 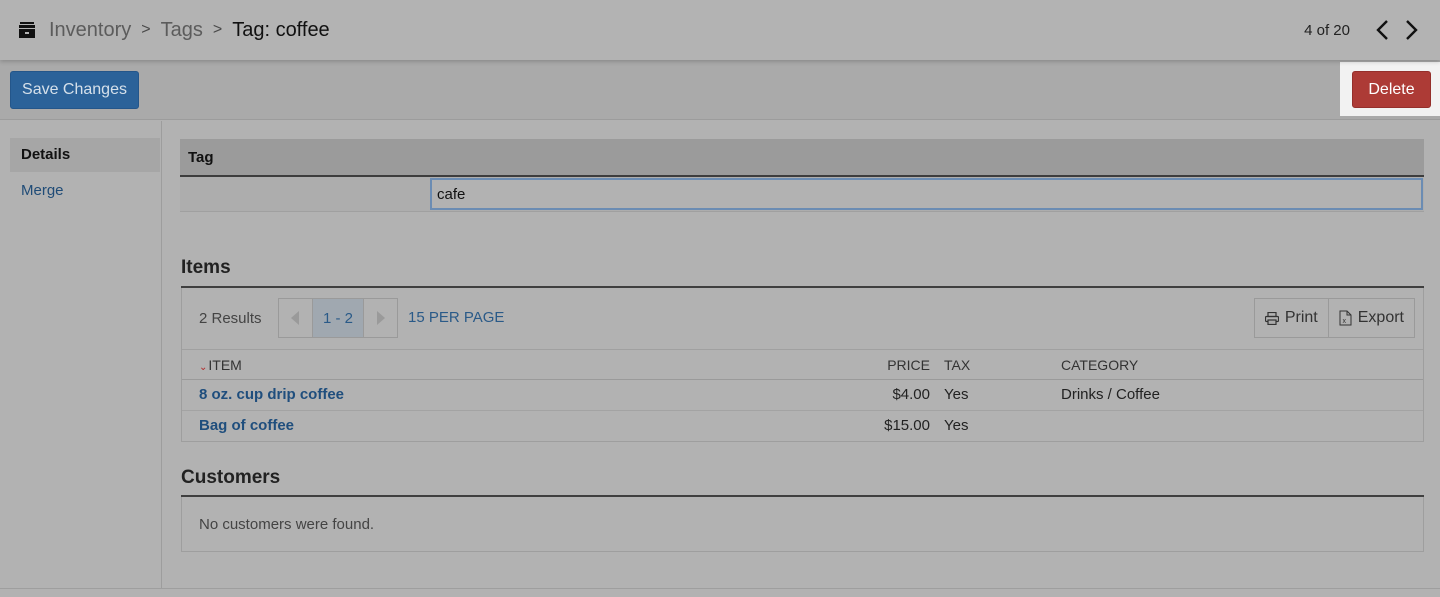 I want to click on previous-record-button, so click(x=1382, y=30).